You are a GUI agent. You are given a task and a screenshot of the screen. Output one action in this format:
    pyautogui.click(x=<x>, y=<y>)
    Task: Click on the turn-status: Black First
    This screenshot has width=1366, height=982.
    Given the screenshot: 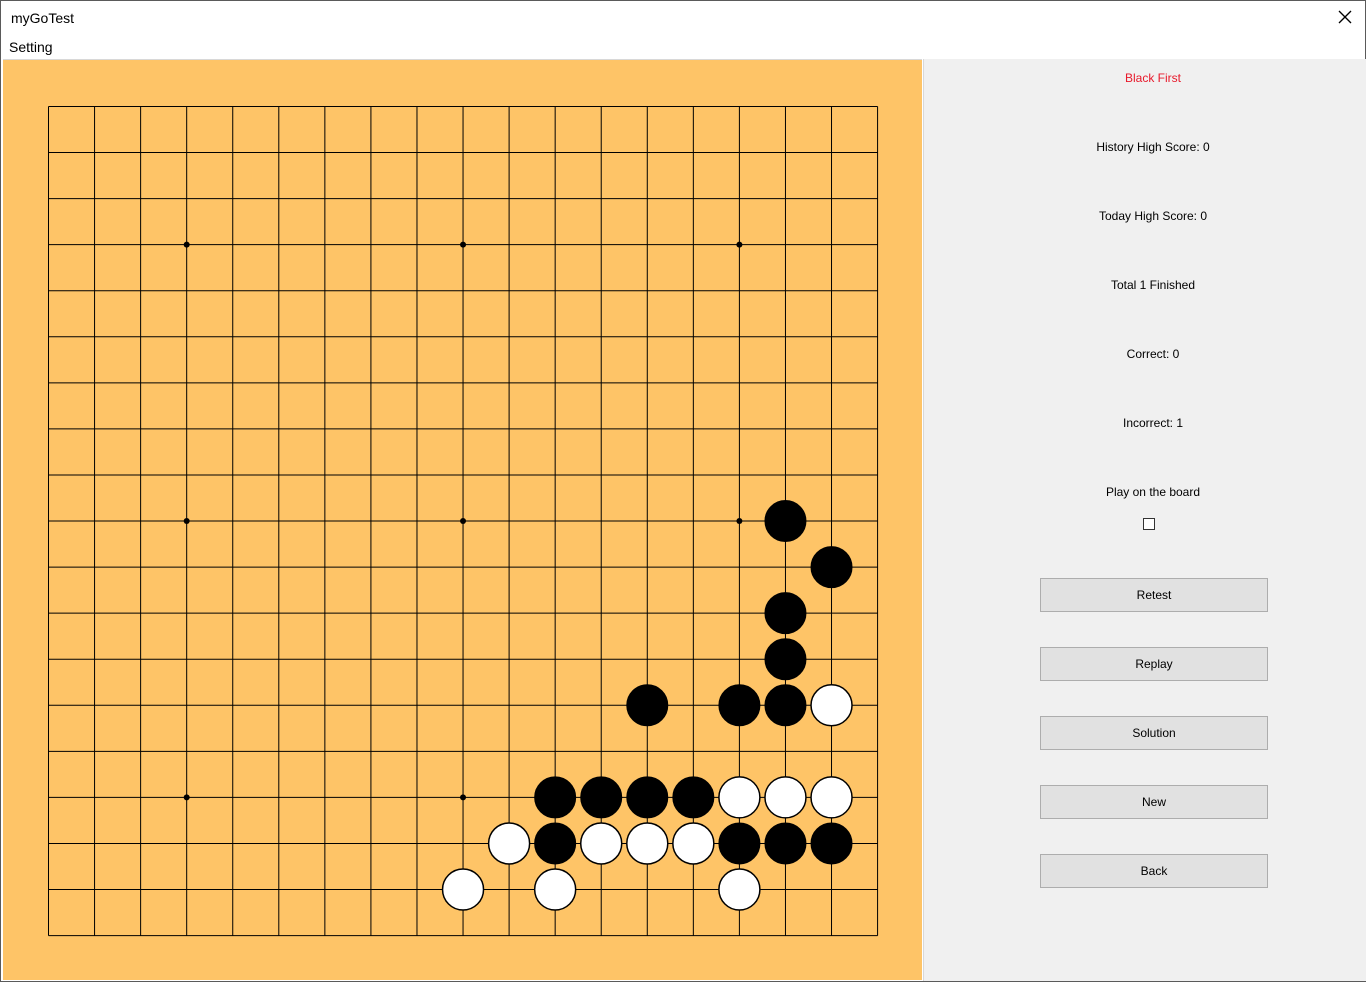 What is the action you would take?
    pyautogui.click(x=1145, y=78)
    